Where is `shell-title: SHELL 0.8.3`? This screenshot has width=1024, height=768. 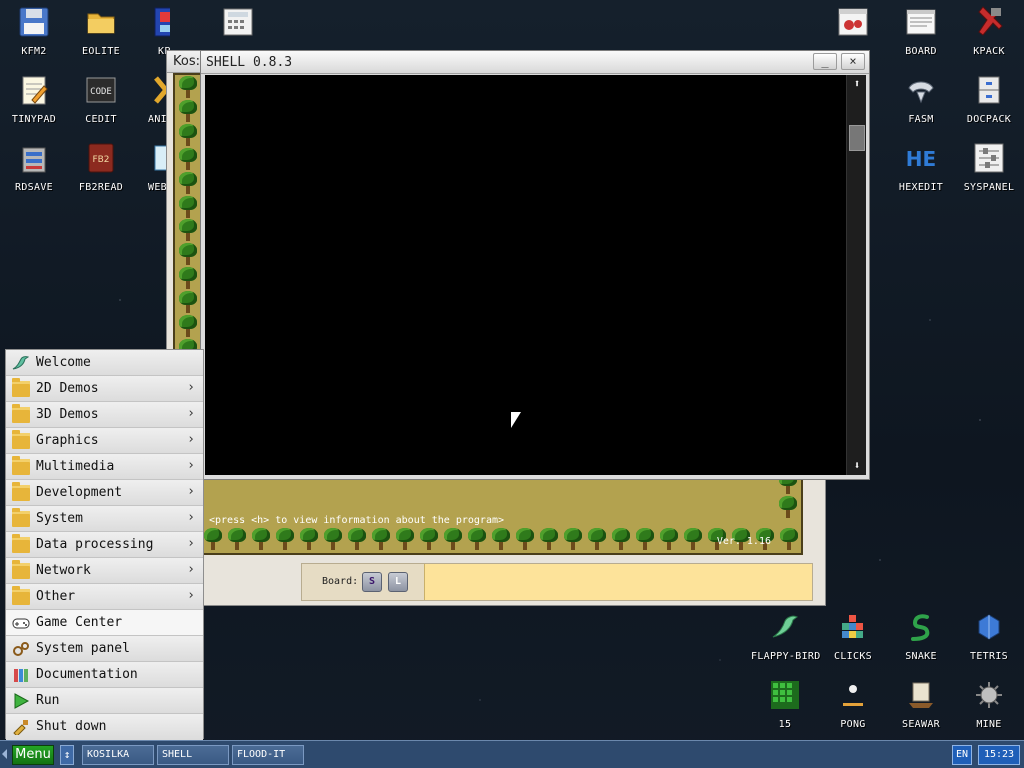 shell-title: SHELL 0.8.3 is located at coordinates (249, 62).